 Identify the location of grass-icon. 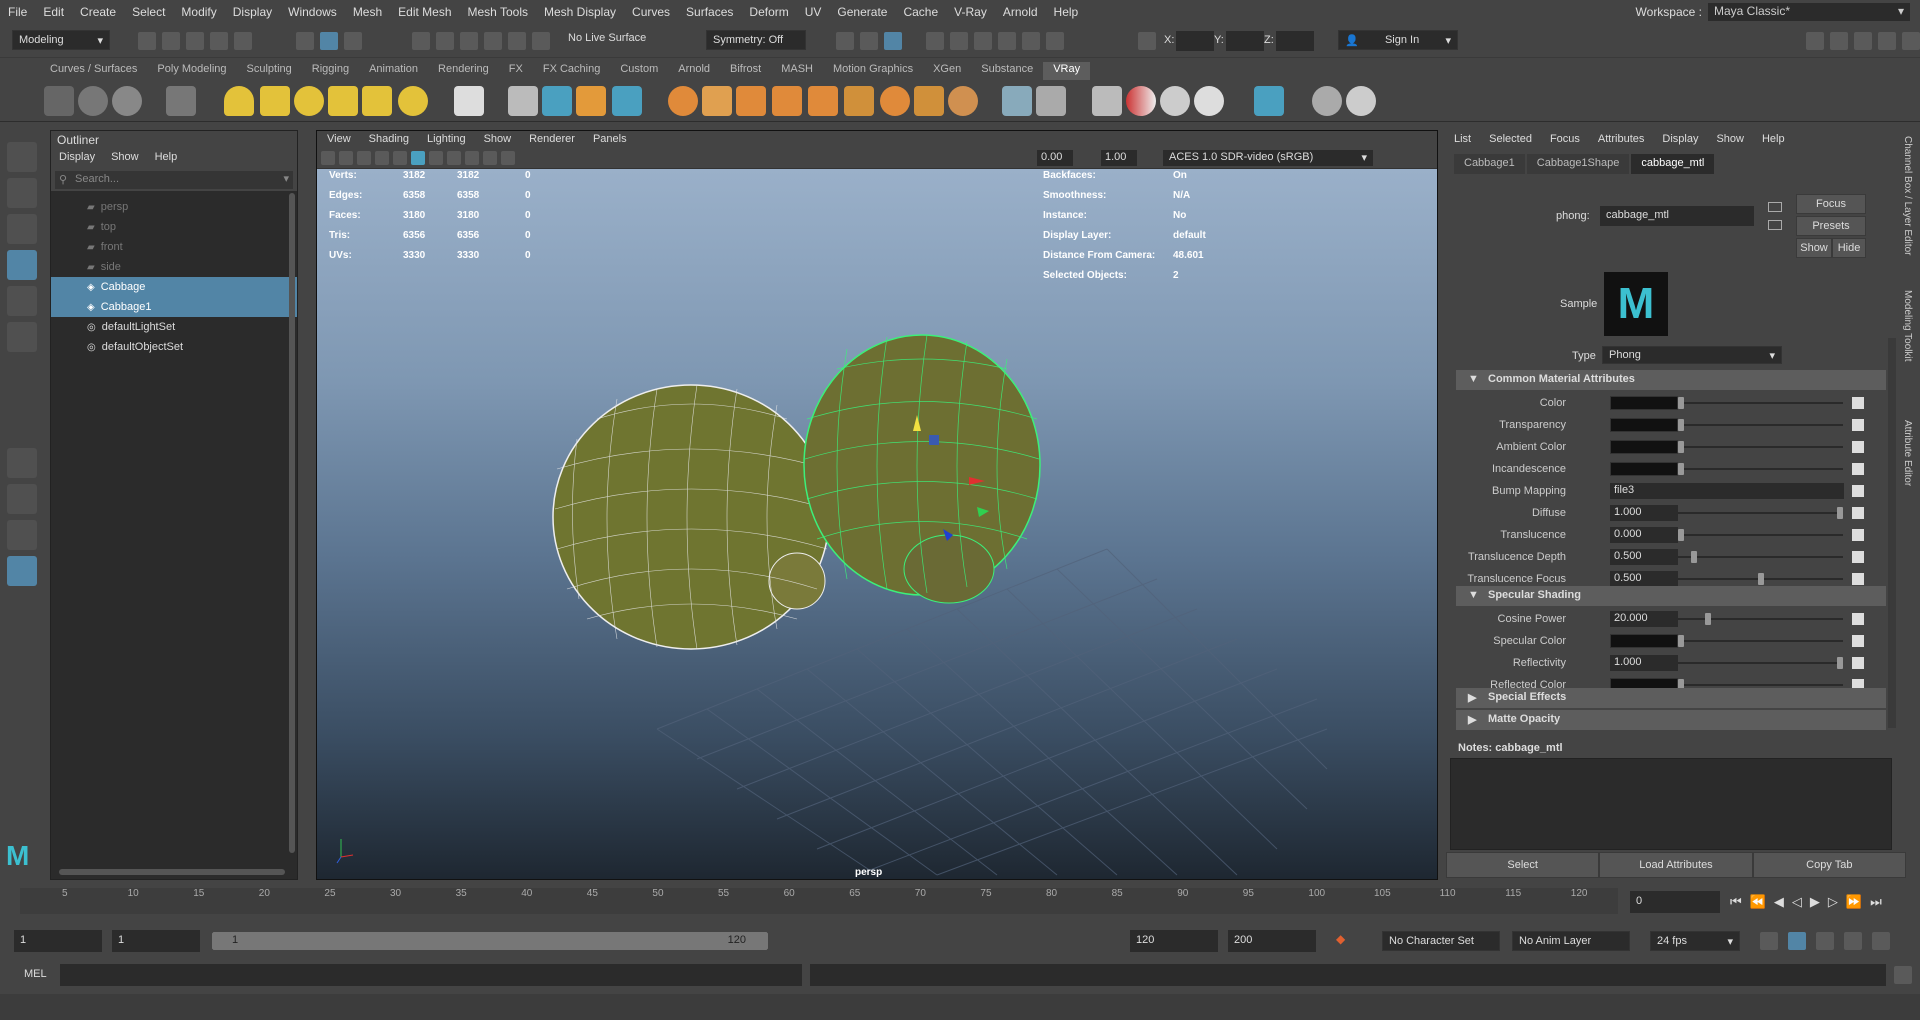
(751, 101).